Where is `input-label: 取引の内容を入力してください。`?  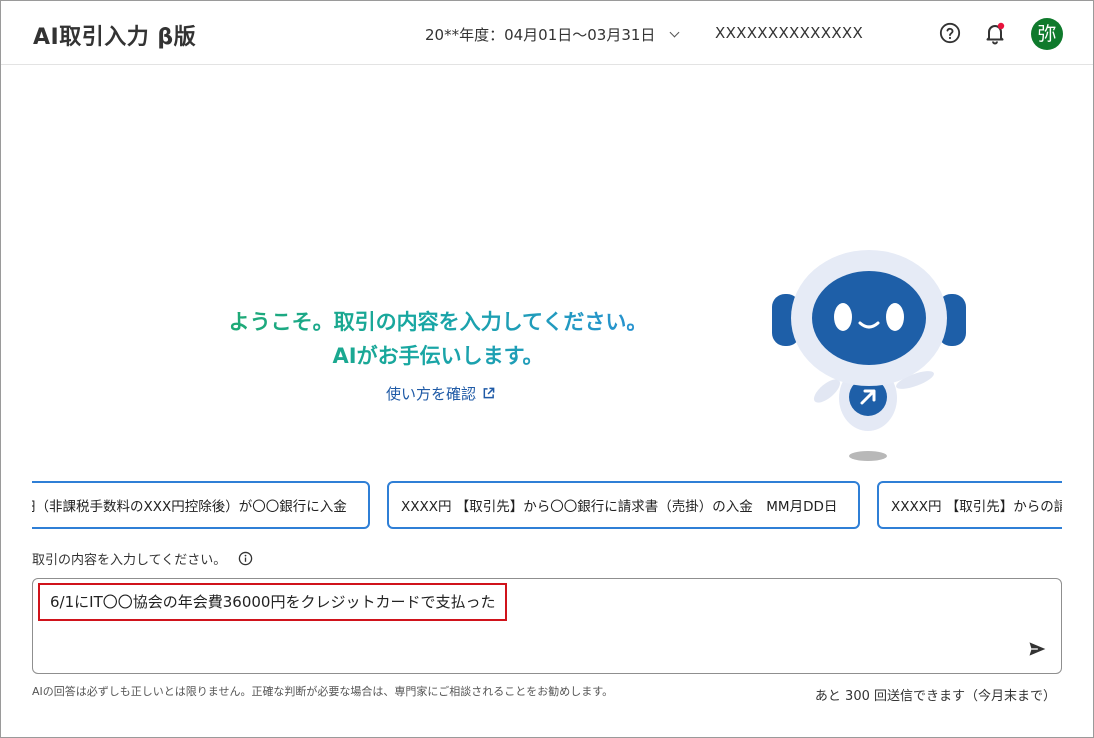 input-label: 取引の内容を入力してください。 is located at coordinates (129, 560).